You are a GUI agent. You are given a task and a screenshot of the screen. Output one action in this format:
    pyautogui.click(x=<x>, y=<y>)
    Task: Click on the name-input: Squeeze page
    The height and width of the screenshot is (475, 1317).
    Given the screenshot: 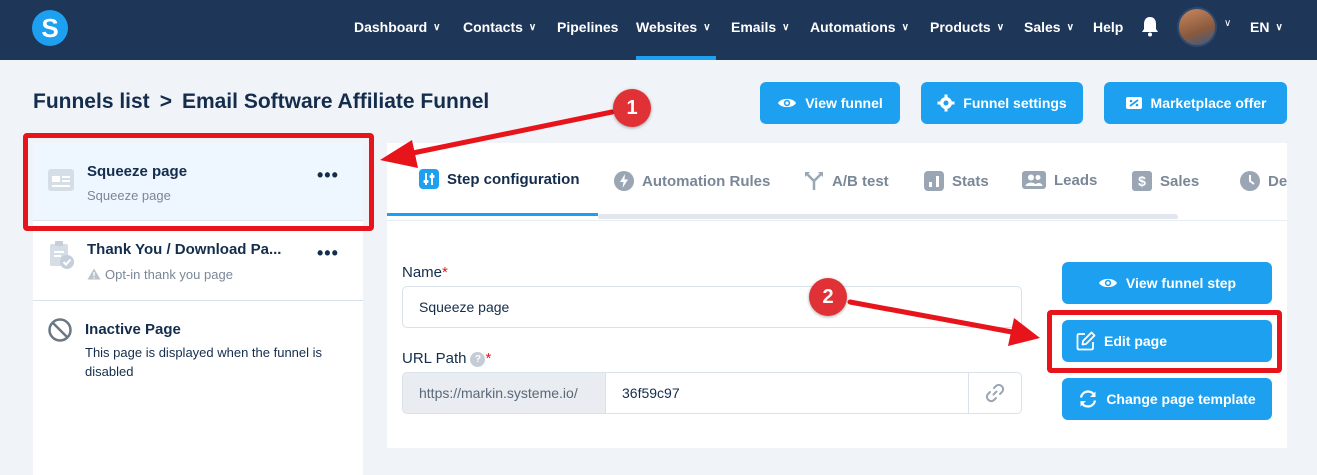 What is the action you would take?
    pyautogui.click(x=712, y=307)
    